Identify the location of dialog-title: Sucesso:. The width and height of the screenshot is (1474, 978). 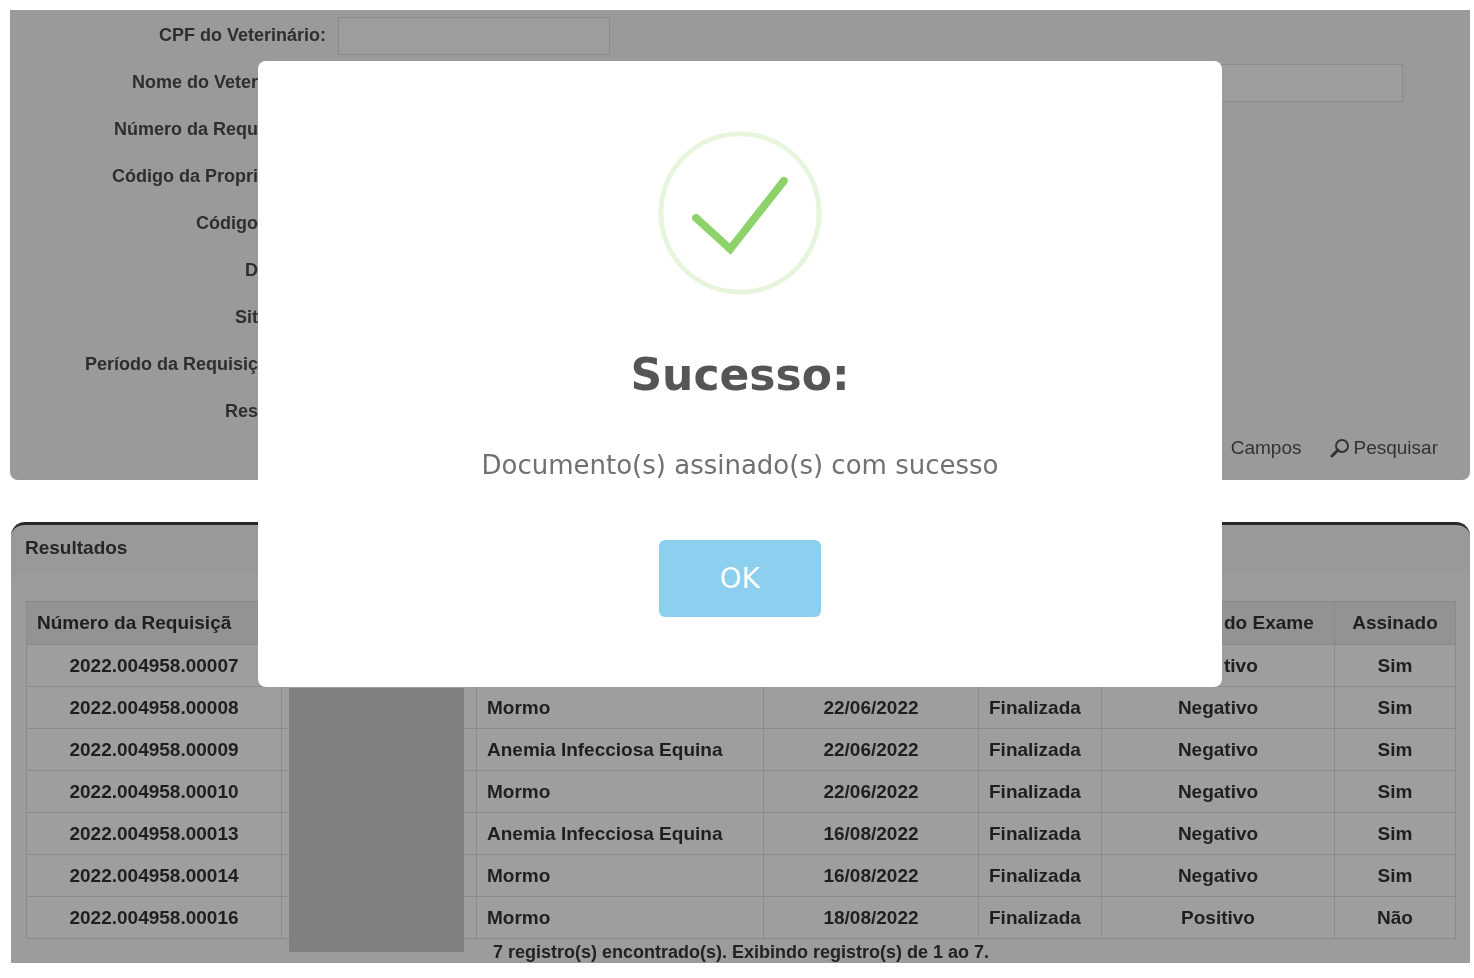
(740, 375).